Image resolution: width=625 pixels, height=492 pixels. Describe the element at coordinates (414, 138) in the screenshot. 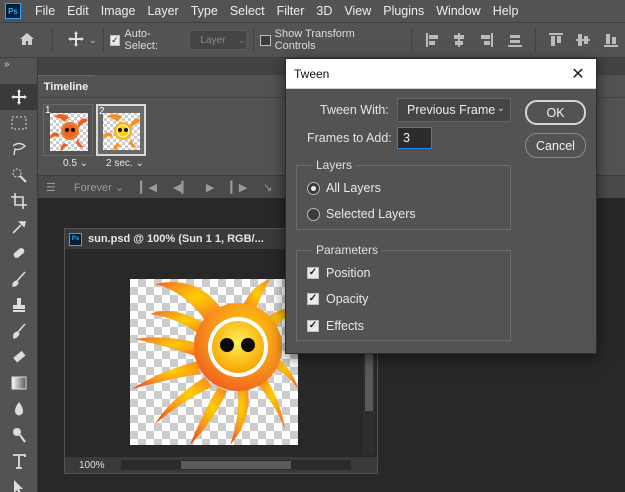

I see `frames-to-add-input: 3` at that location.